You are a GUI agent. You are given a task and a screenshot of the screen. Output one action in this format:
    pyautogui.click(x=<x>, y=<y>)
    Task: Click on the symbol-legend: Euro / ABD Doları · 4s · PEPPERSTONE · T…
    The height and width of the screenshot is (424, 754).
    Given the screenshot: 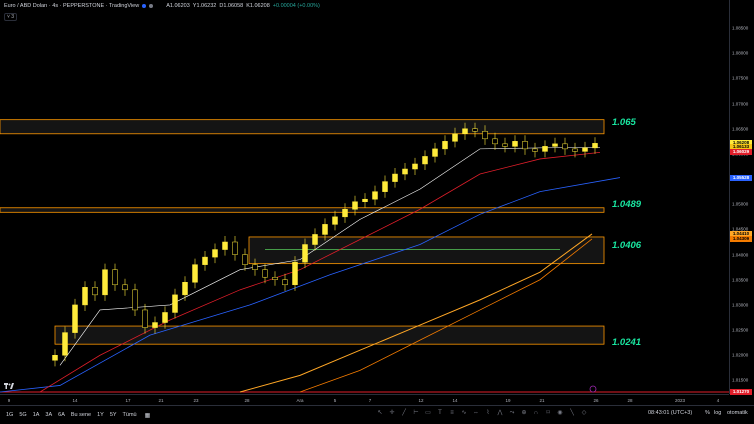 What is the action you would take?
    pyautogui.click(x=162, y=6)
    